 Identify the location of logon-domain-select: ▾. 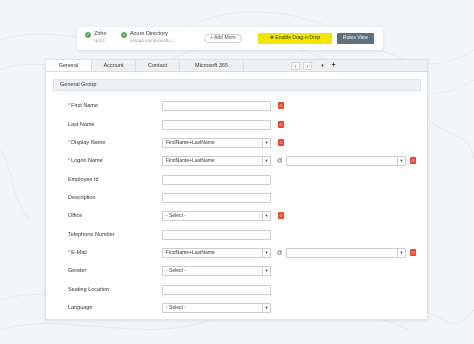
(346, 161).